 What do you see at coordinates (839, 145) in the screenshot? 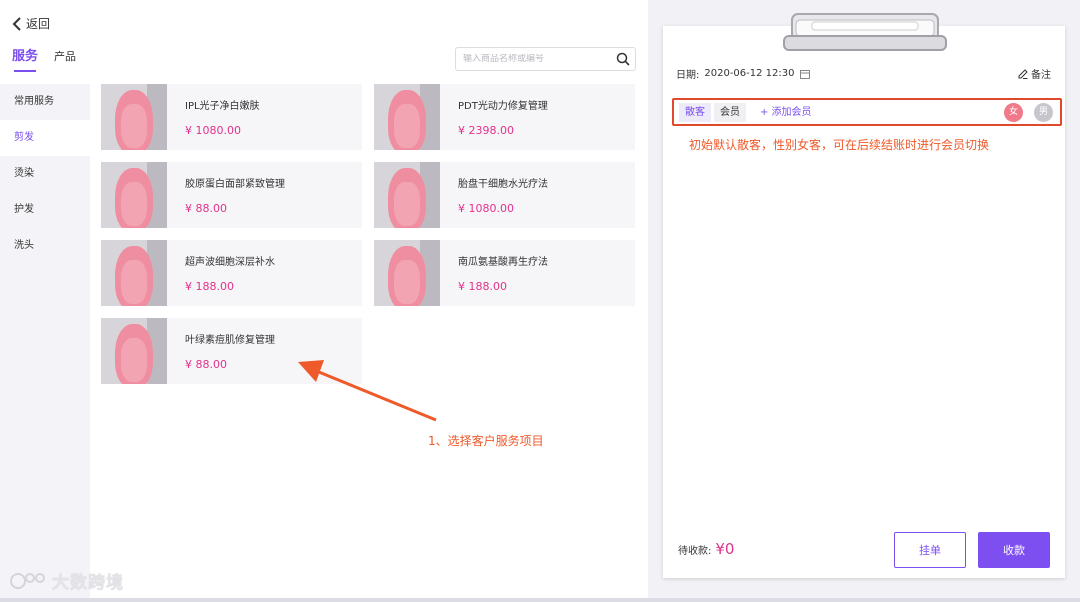
I see `customer-annotation: 初始默认散客，性别女客，可在后续结账时进行会员切换` at bounding box center [839, 145].